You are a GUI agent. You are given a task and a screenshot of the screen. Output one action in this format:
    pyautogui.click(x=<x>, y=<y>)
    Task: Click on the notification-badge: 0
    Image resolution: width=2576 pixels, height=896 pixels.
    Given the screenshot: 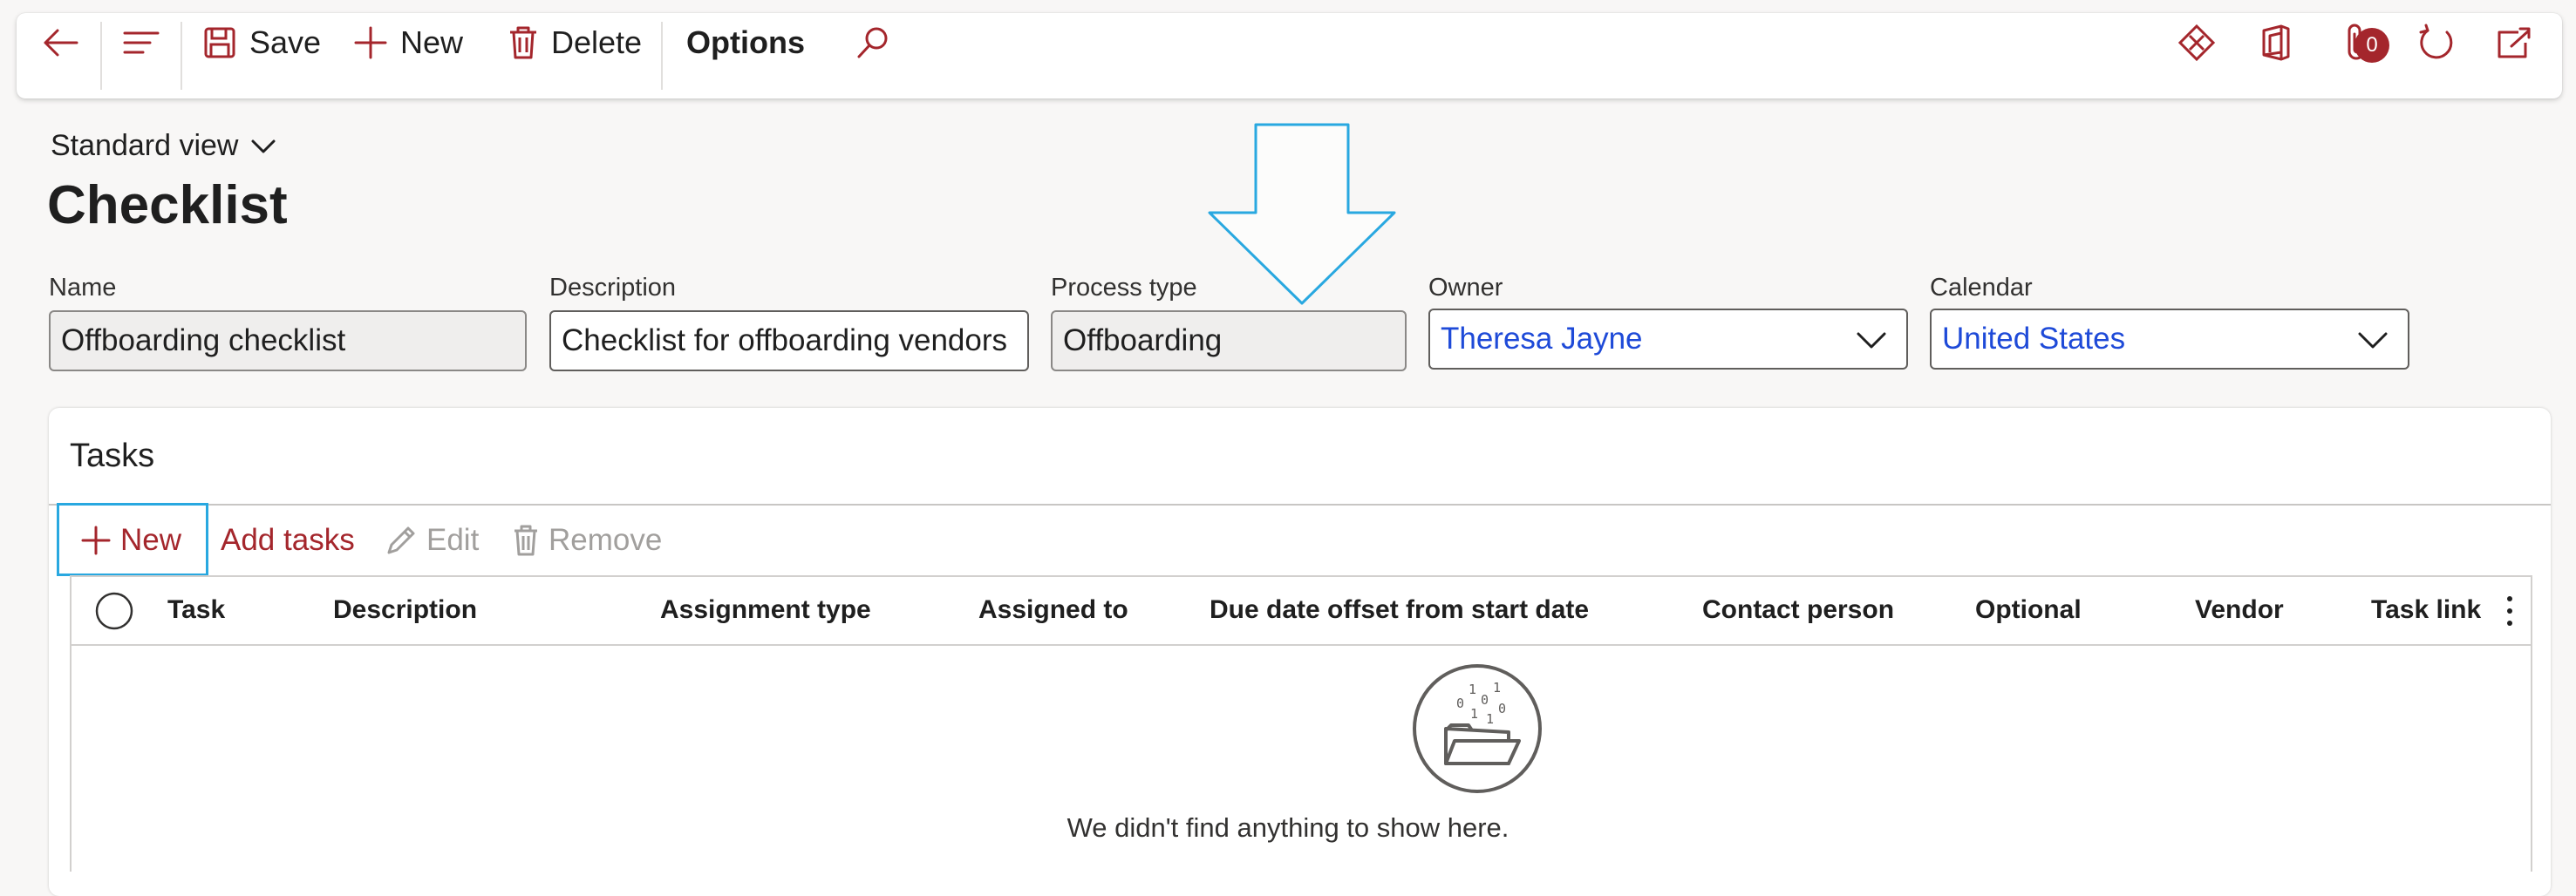 What is the action you would take?
    pyautogui.click(x=2372, y=45)
    